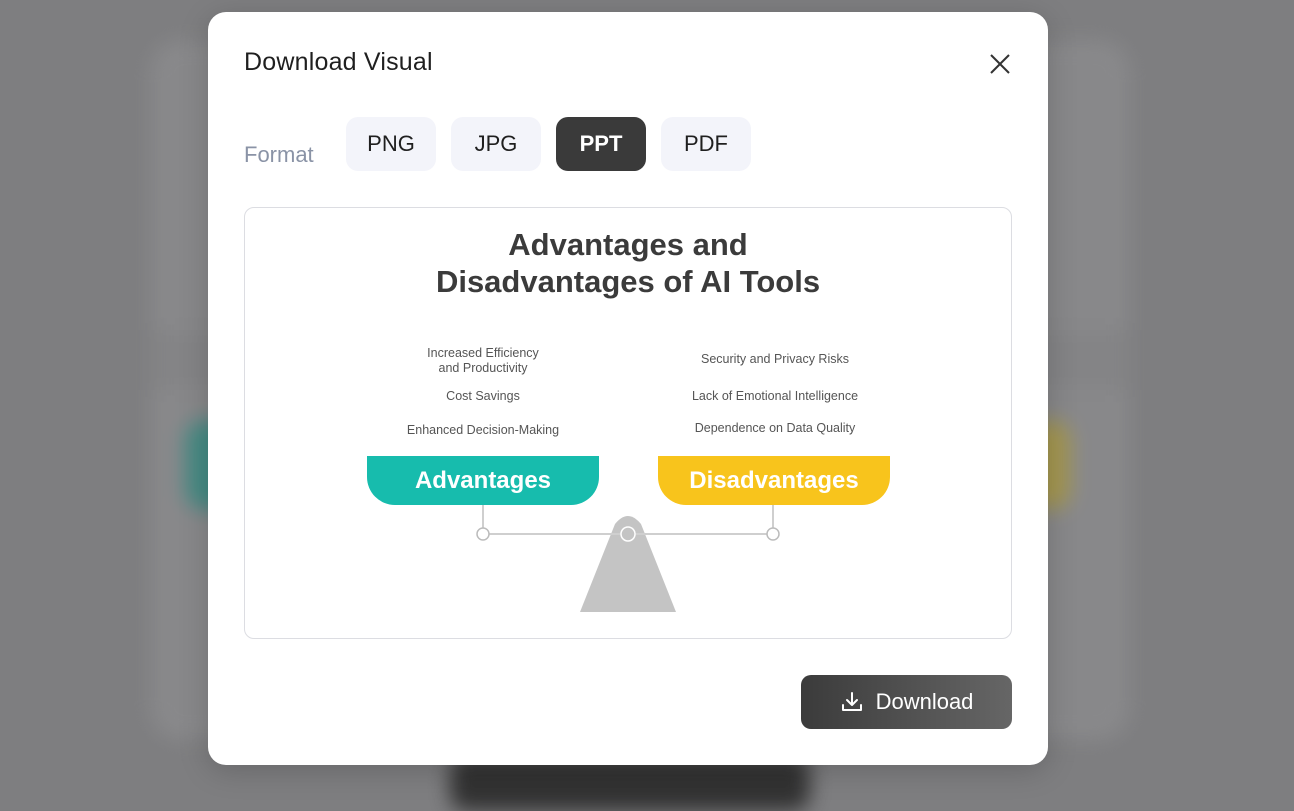 Image resolution: width=1294 pixels, height=811 pixels. Describe the element at coordinates (496, 144) in the screenshot. I see `format-jpg-button: JPG` at that location.